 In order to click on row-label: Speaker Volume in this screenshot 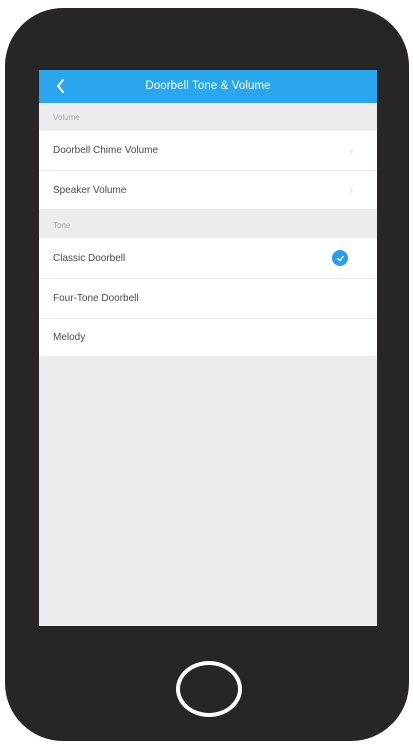, I will do `click(90, 190)`.